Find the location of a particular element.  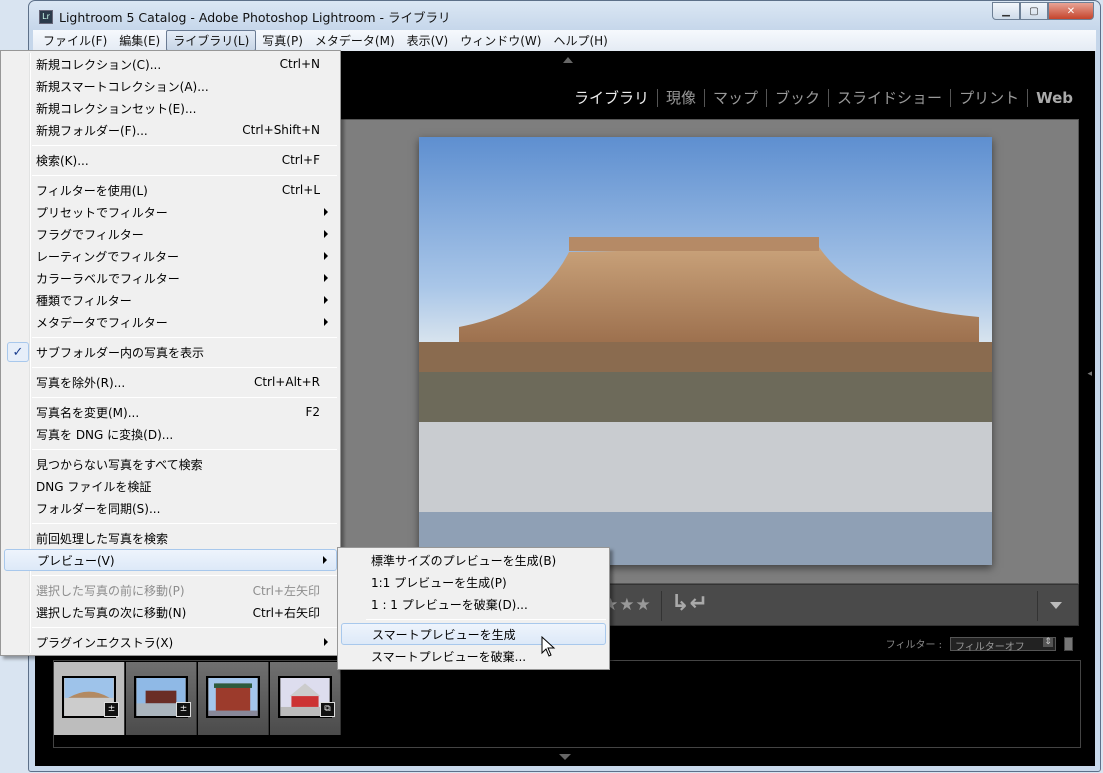

menu-edit: 編集(E) is located at coordinates (139, 40).